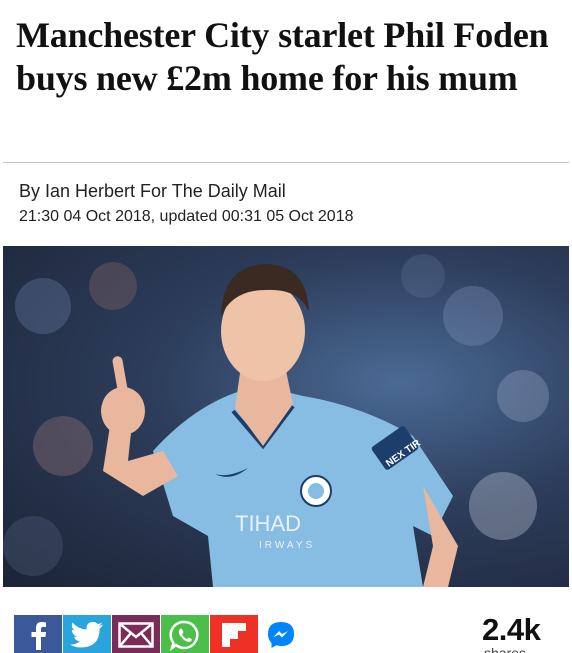  Describe the element at coordinates (286, 162) in the screenshot. I see `divider` at that location.